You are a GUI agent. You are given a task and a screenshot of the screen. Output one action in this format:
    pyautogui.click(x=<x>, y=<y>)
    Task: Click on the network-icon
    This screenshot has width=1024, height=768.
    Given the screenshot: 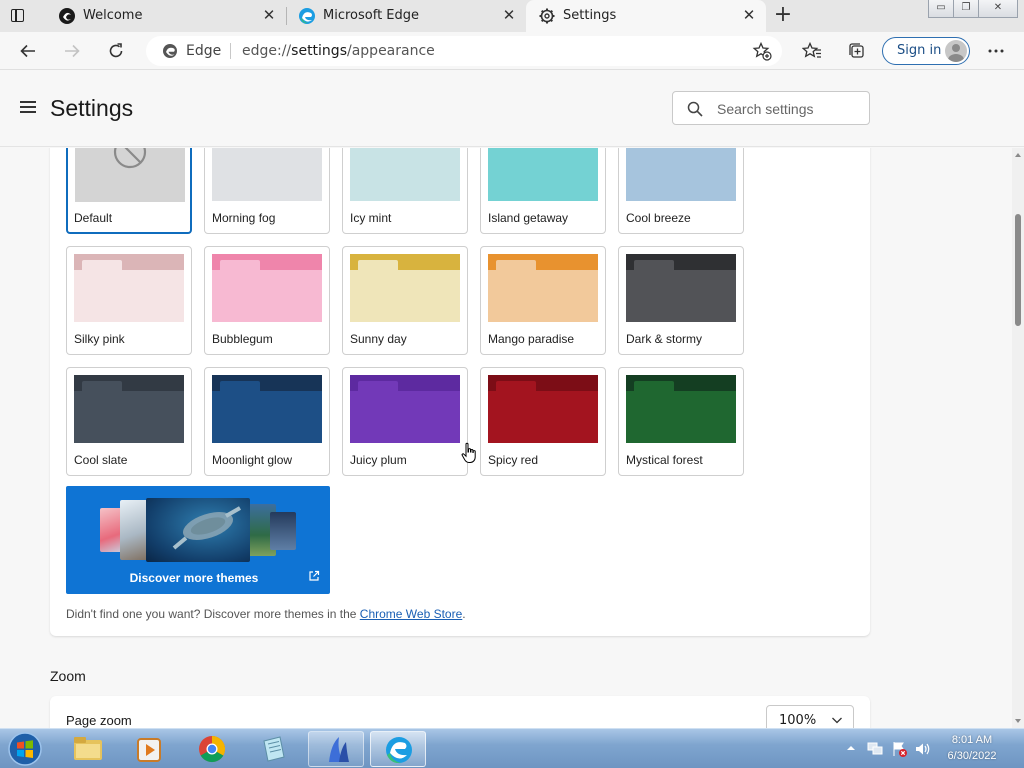 What is the action you would take?
    pyautogui.click(x=875, y=749)
    